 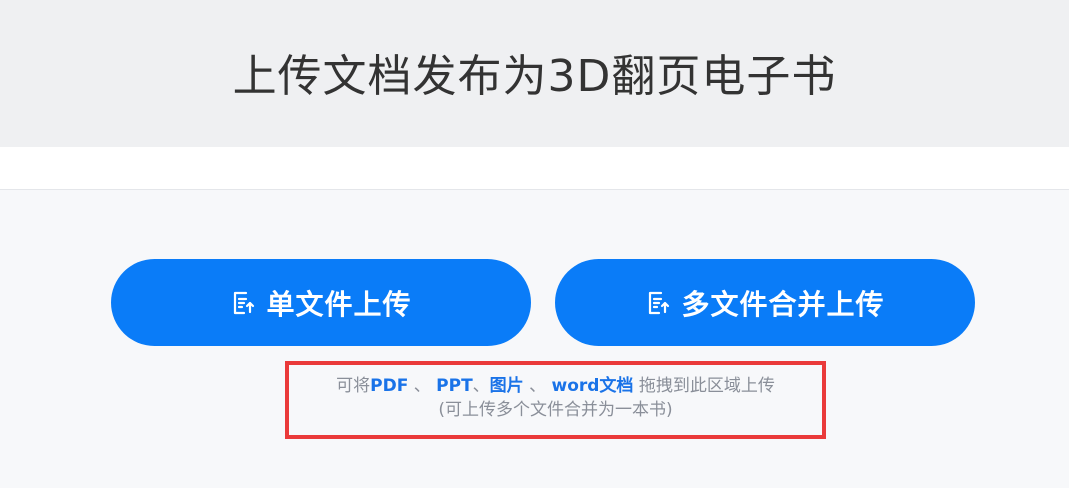 I want to click on single-file-upload-label: 单文件上传, so click(x=339, y=304).